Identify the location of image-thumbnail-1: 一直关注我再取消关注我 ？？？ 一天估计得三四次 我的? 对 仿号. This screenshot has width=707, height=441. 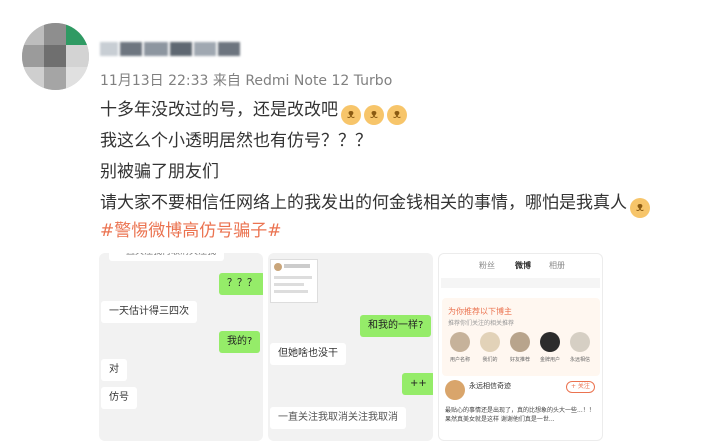
(181, 347).